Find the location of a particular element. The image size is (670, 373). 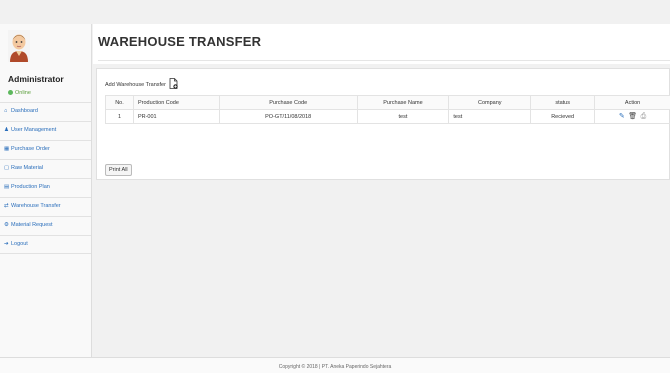

sidebar-item-label: Material Request is located at coordinates (32, 225).